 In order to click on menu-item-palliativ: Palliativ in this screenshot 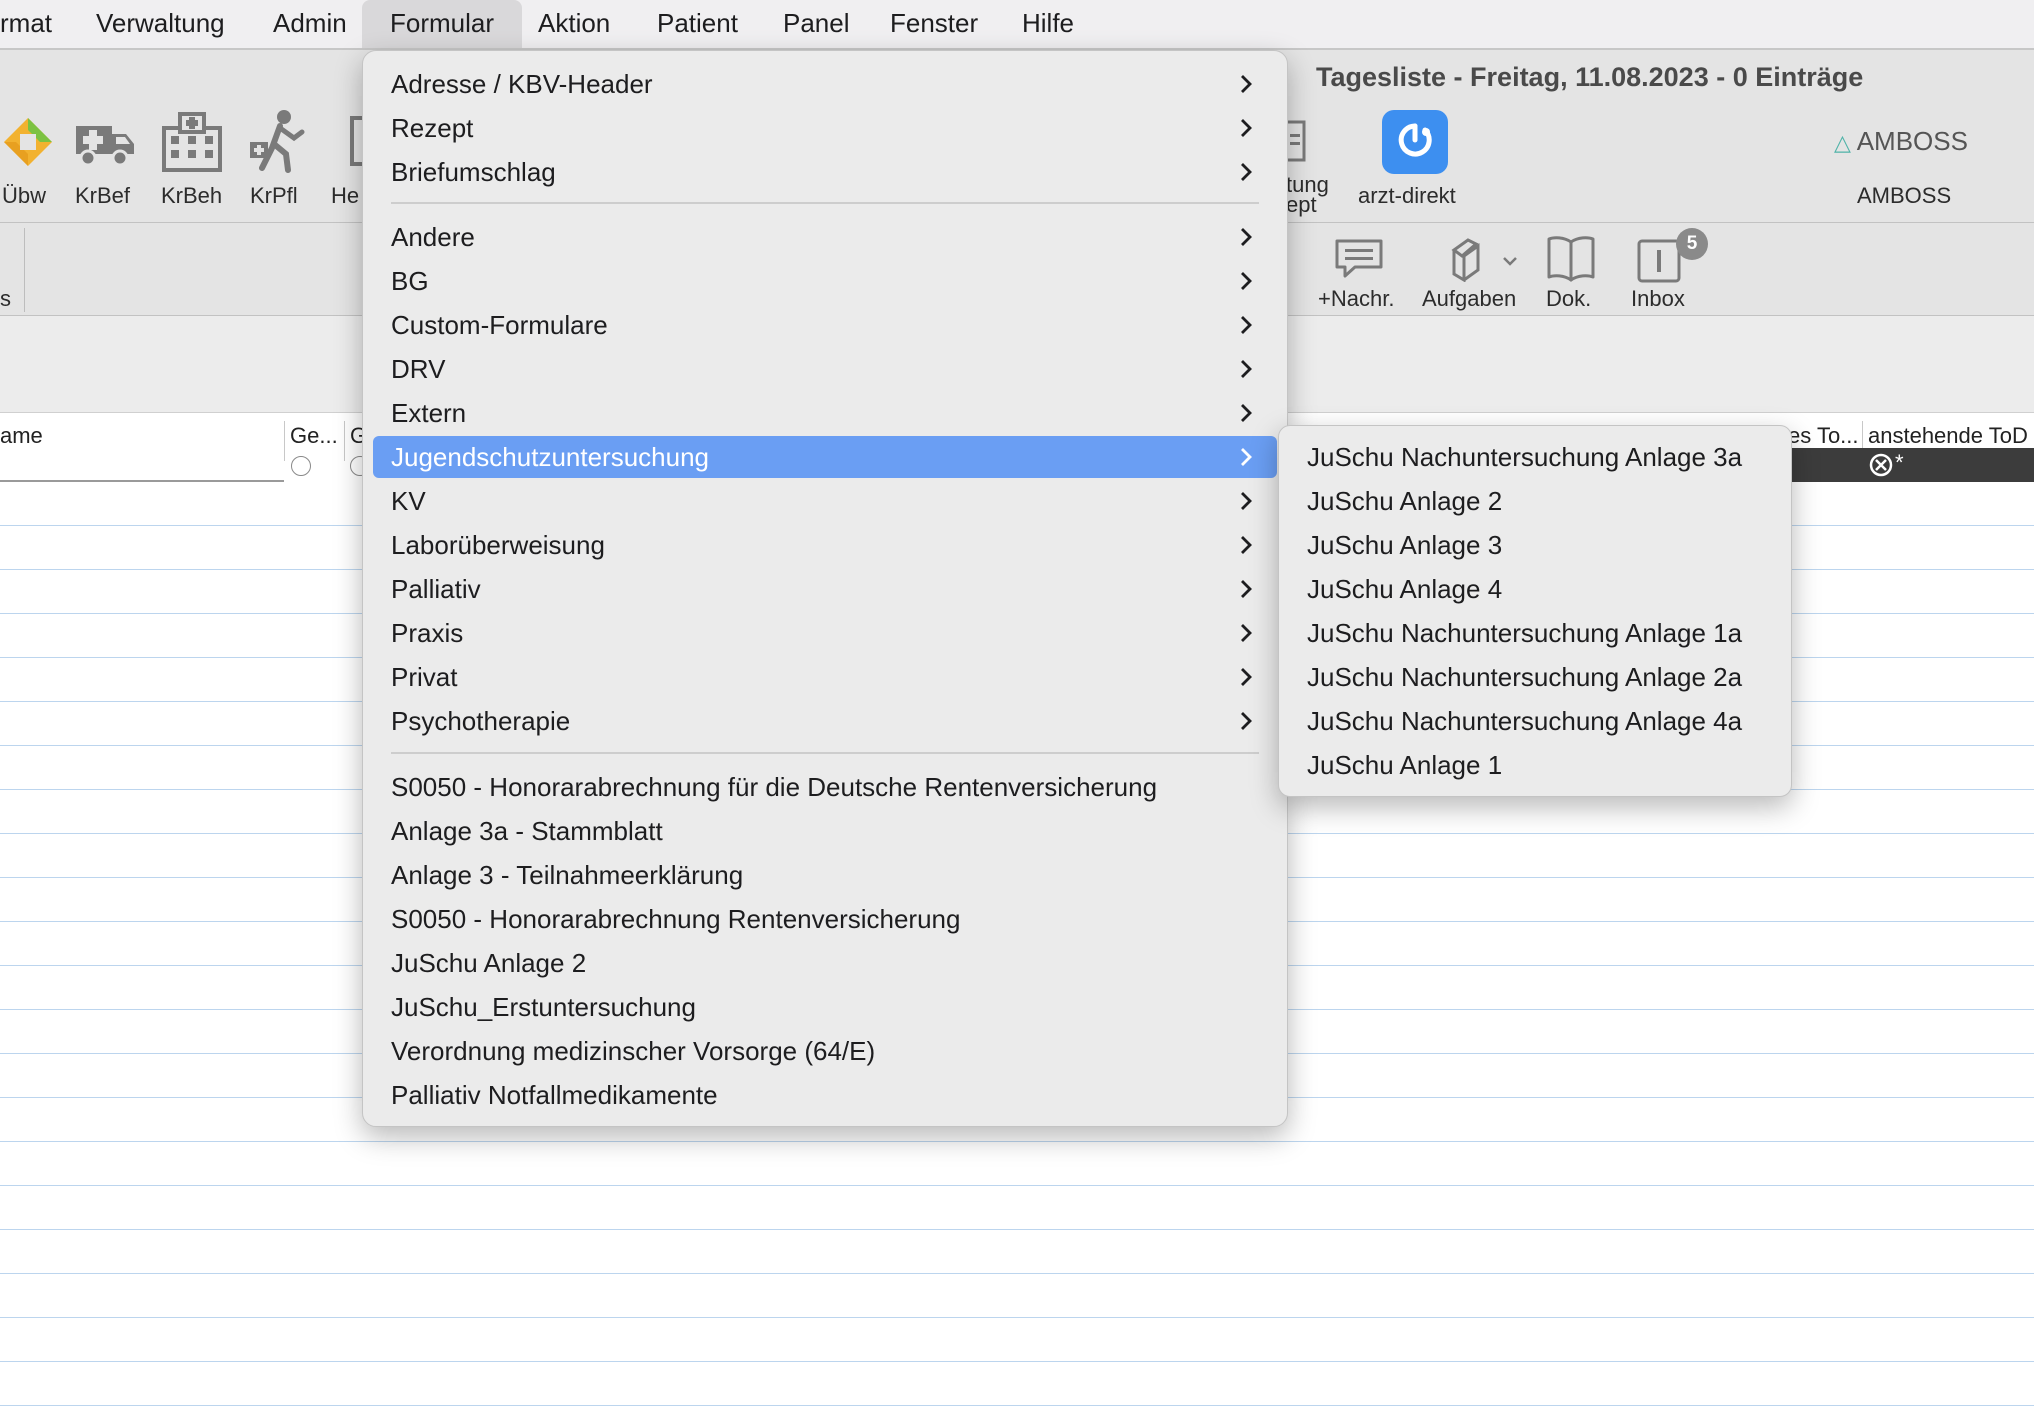, I will do `click(825, 589)`.